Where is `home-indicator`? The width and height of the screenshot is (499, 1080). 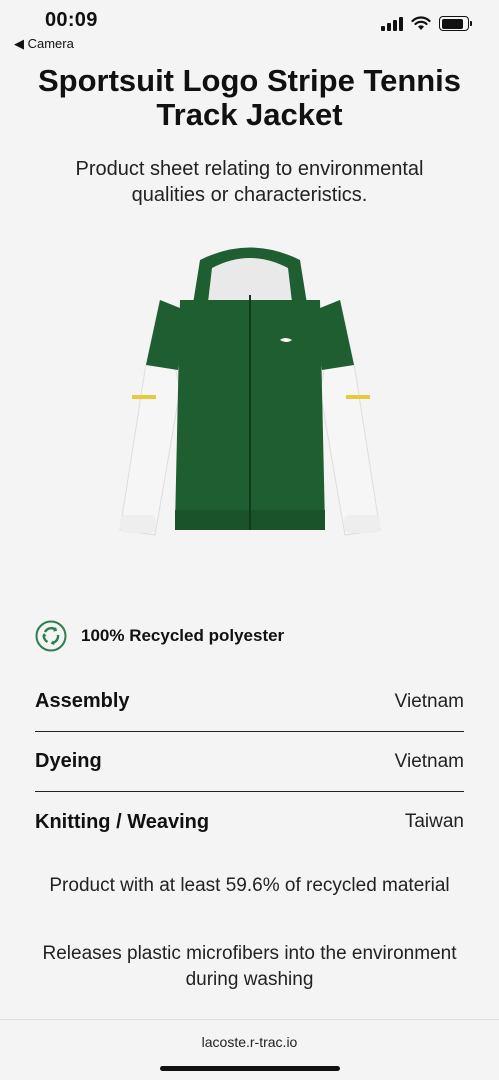
home-indicator is located at coordinates (250, 1068).